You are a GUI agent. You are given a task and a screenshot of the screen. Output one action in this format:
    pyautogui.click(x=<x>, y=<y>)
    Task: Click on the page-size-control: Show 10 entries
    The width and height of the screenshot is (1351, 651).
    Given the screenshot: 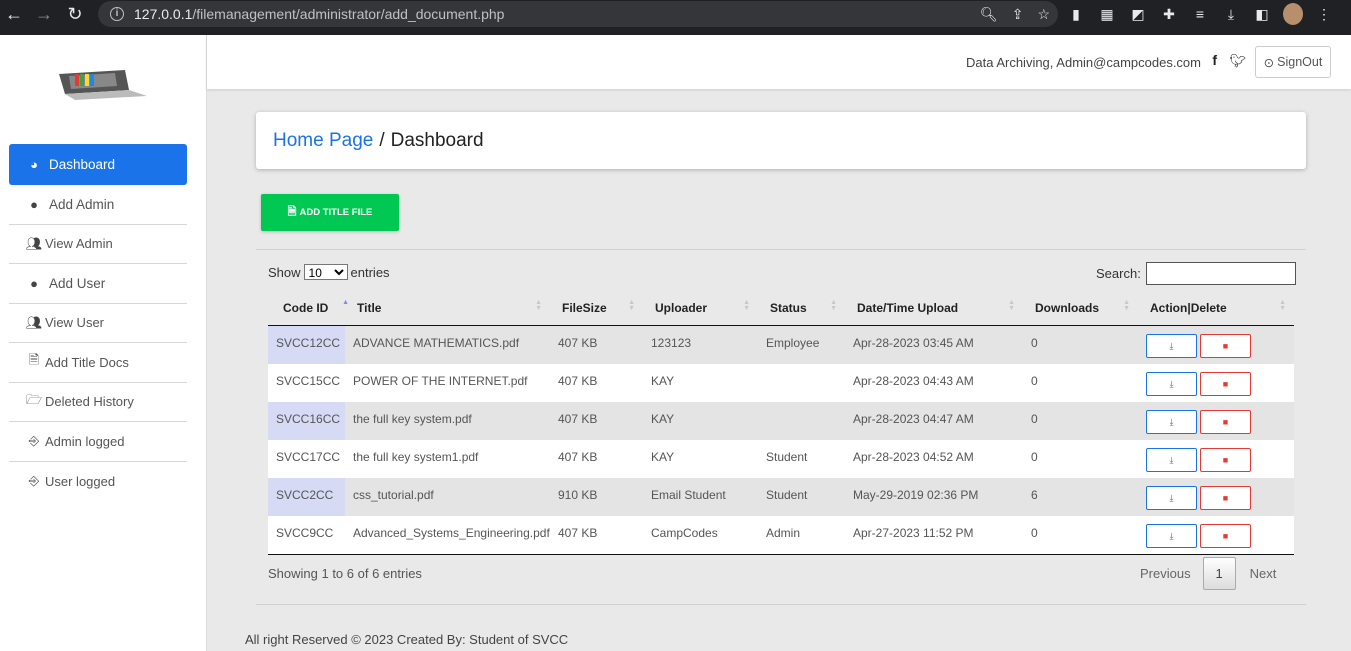 What is the action you would take?
    pyautogui.click(x=329, y=272)
    